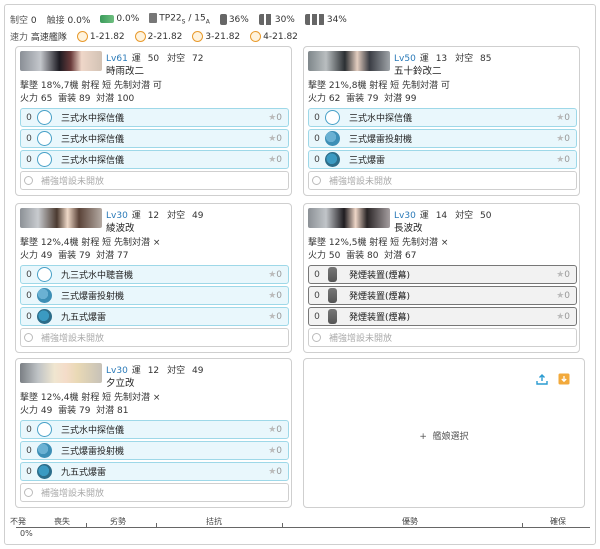  What do you see at coordinates (74, 256) in the screenshot?
I see `ship-stat-line-2: 火力 49 雷装 79 対潜 77` at bounding box center [74, 256].